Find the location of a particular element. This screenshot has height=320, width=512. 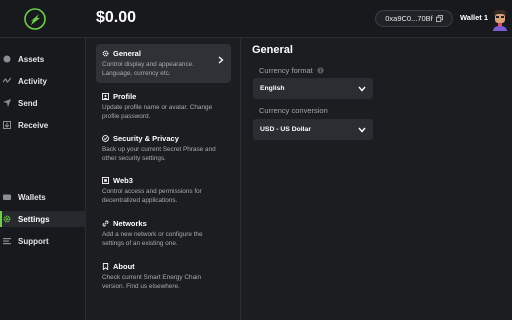

wallet-icon is located at coordinates (7, 197).